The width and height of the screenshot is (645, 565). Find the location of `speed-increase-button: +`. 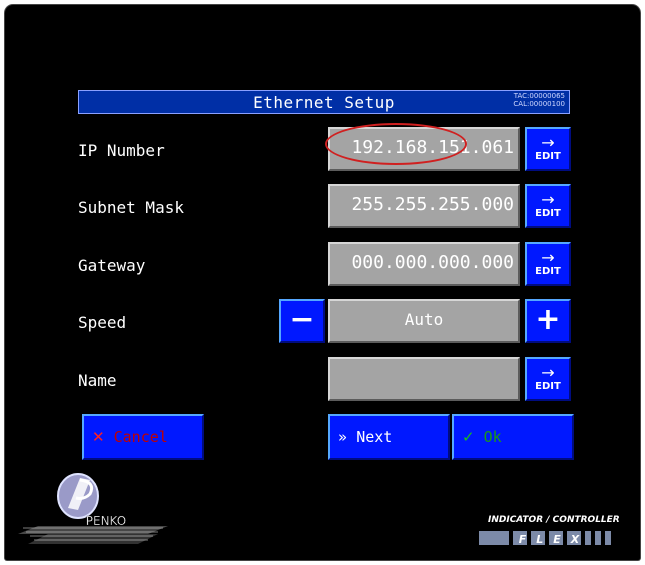

speed-increase-button: + is located at coordinates (548, 321).